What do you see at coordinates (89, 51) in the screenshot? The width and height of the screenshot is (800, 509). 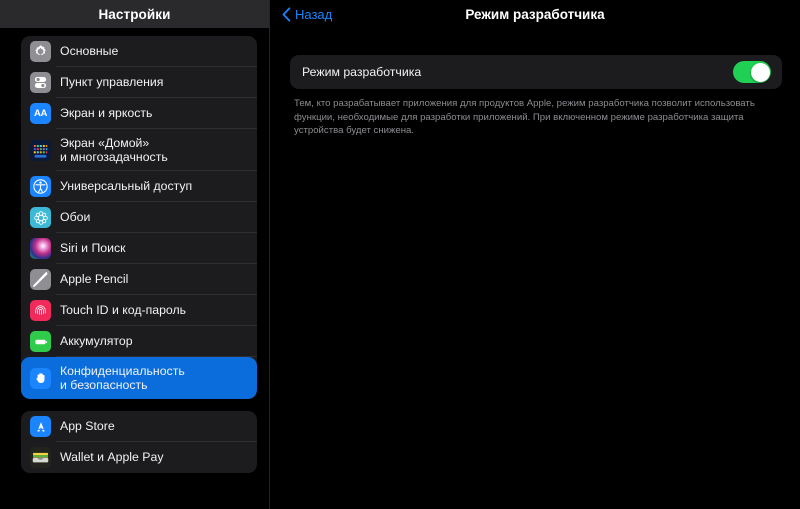 I see `sidebar-item-label: Основные` at bounding box center [89, 51].